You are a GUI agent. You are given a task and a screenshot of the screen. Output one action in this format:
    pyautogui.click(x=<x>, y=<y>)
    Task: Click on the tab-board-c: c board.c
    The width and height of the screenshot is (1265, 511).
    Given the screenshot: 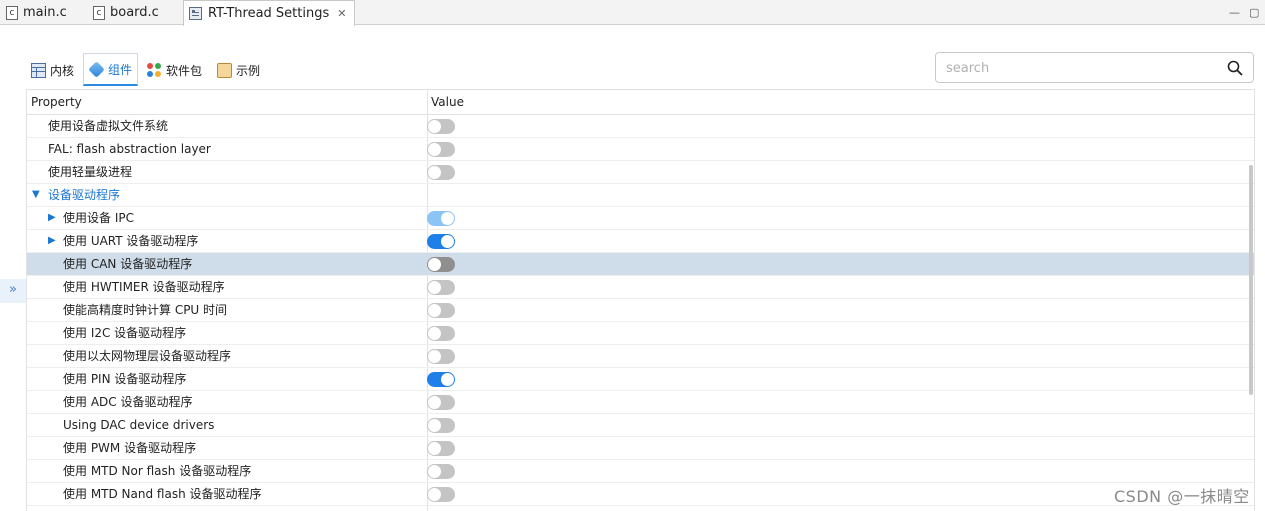 What is the action you would take?
    pyautogui.click(x=126, y=12)
    